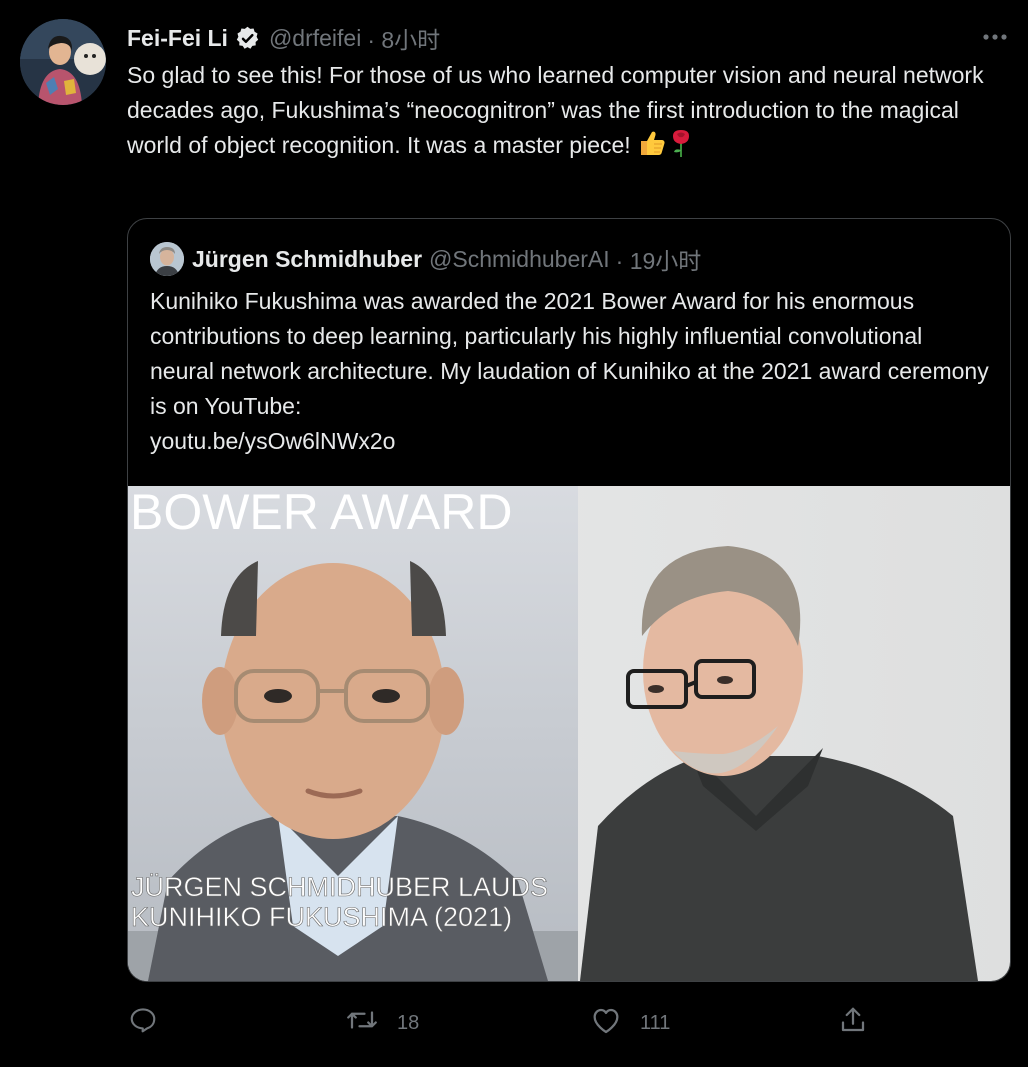 The height and width of the screenshot is (1067, 1028). I want to click on author-avatar, so click(63, 62).